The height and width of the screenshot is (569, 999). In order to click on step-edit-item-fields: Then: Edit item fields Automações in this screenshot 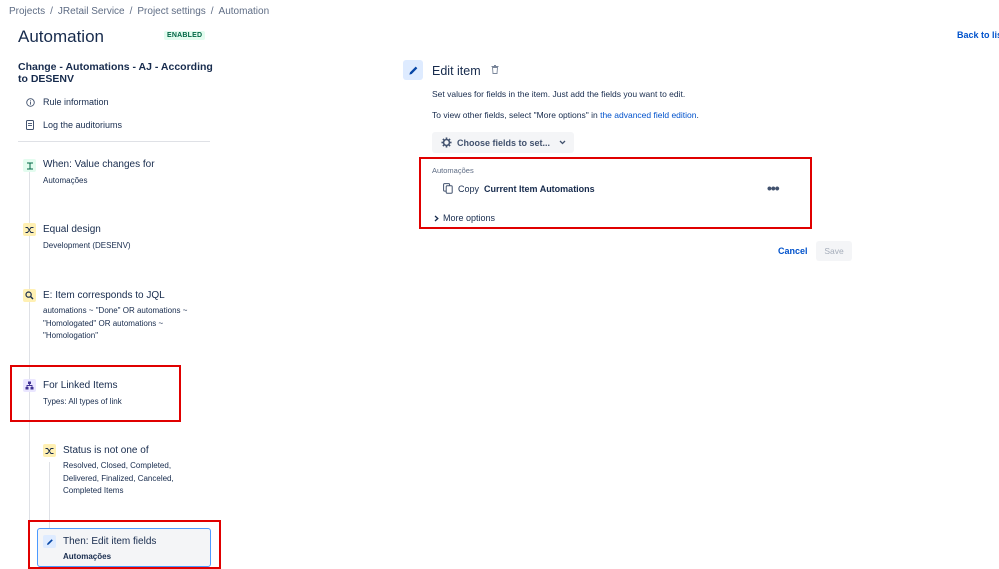, I will do `click(124, 547)`.